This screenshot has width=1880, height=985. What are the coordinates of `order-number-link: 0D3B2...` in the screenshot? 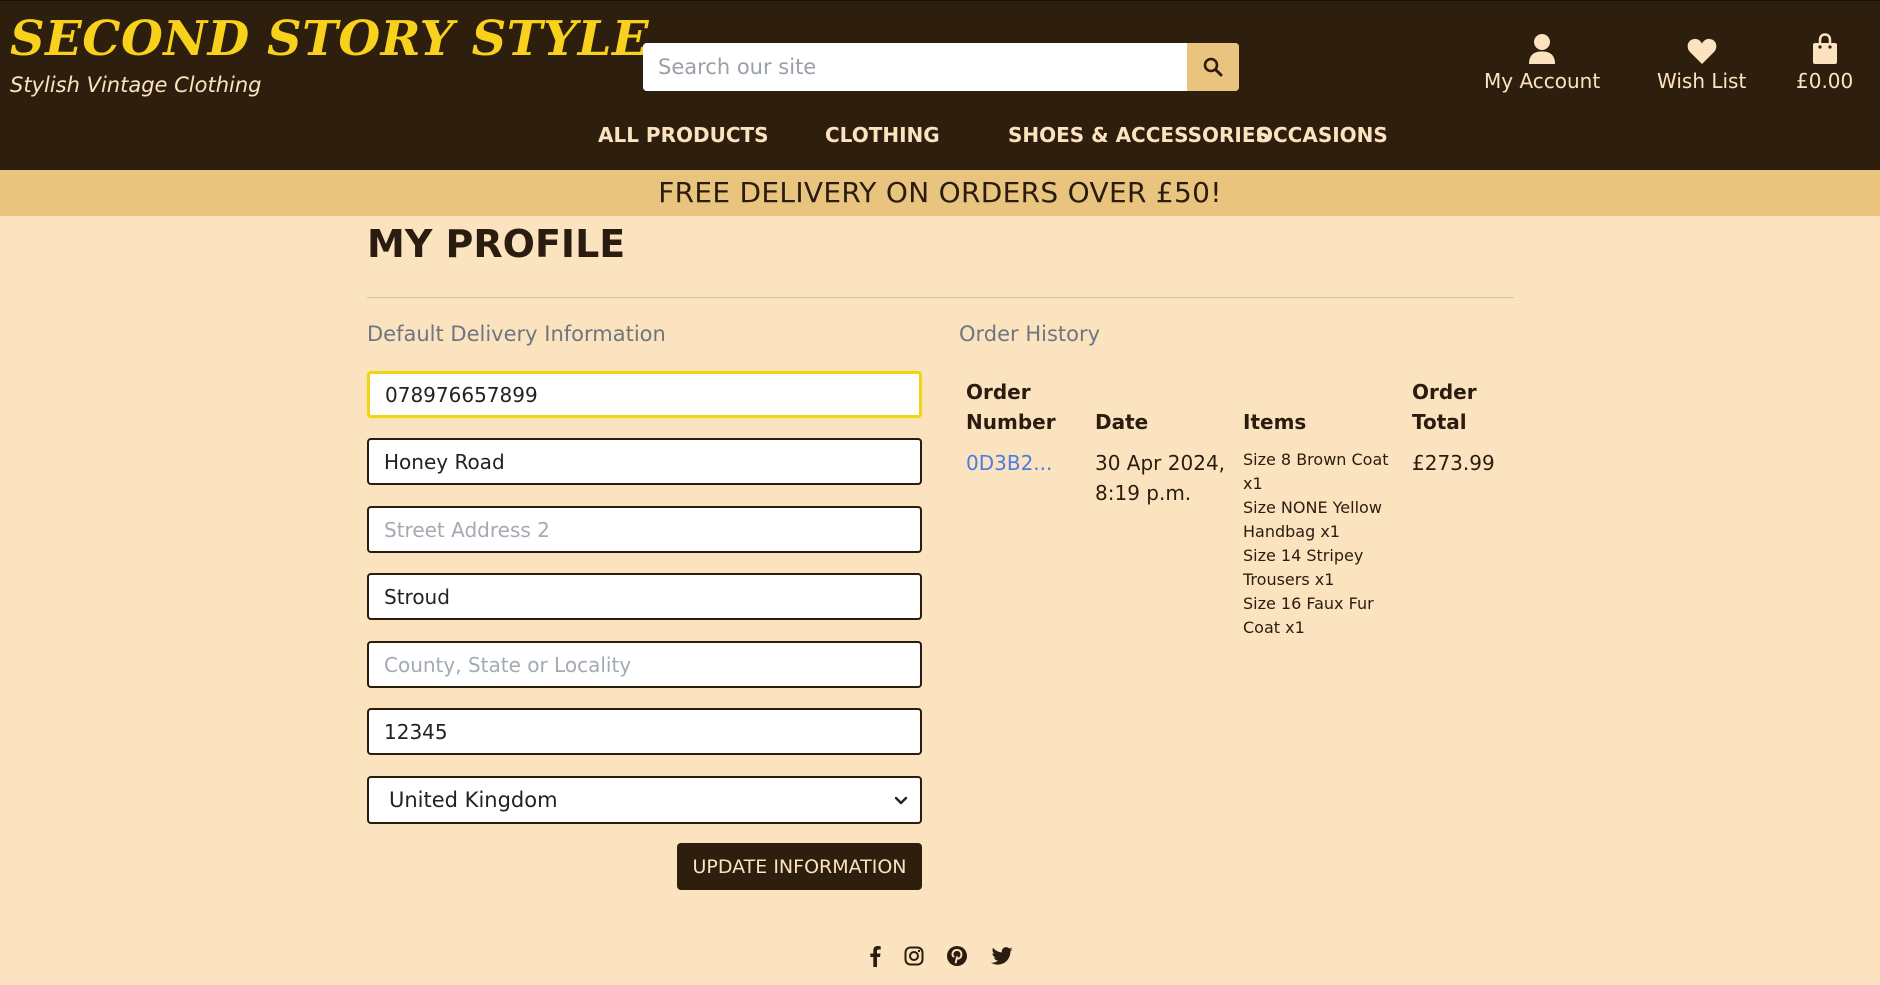 It's located at (1009, 463).